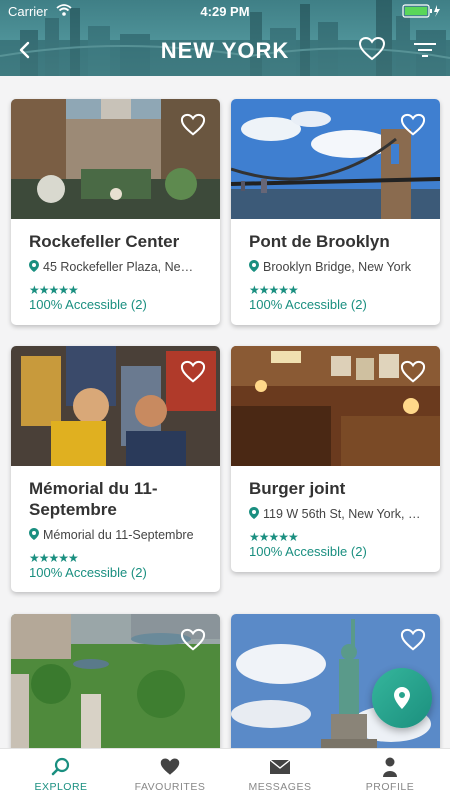  Describe the element at coordinates (104, 241) in the screenshot. I see `place-name: Rockefeller Center` at that location.